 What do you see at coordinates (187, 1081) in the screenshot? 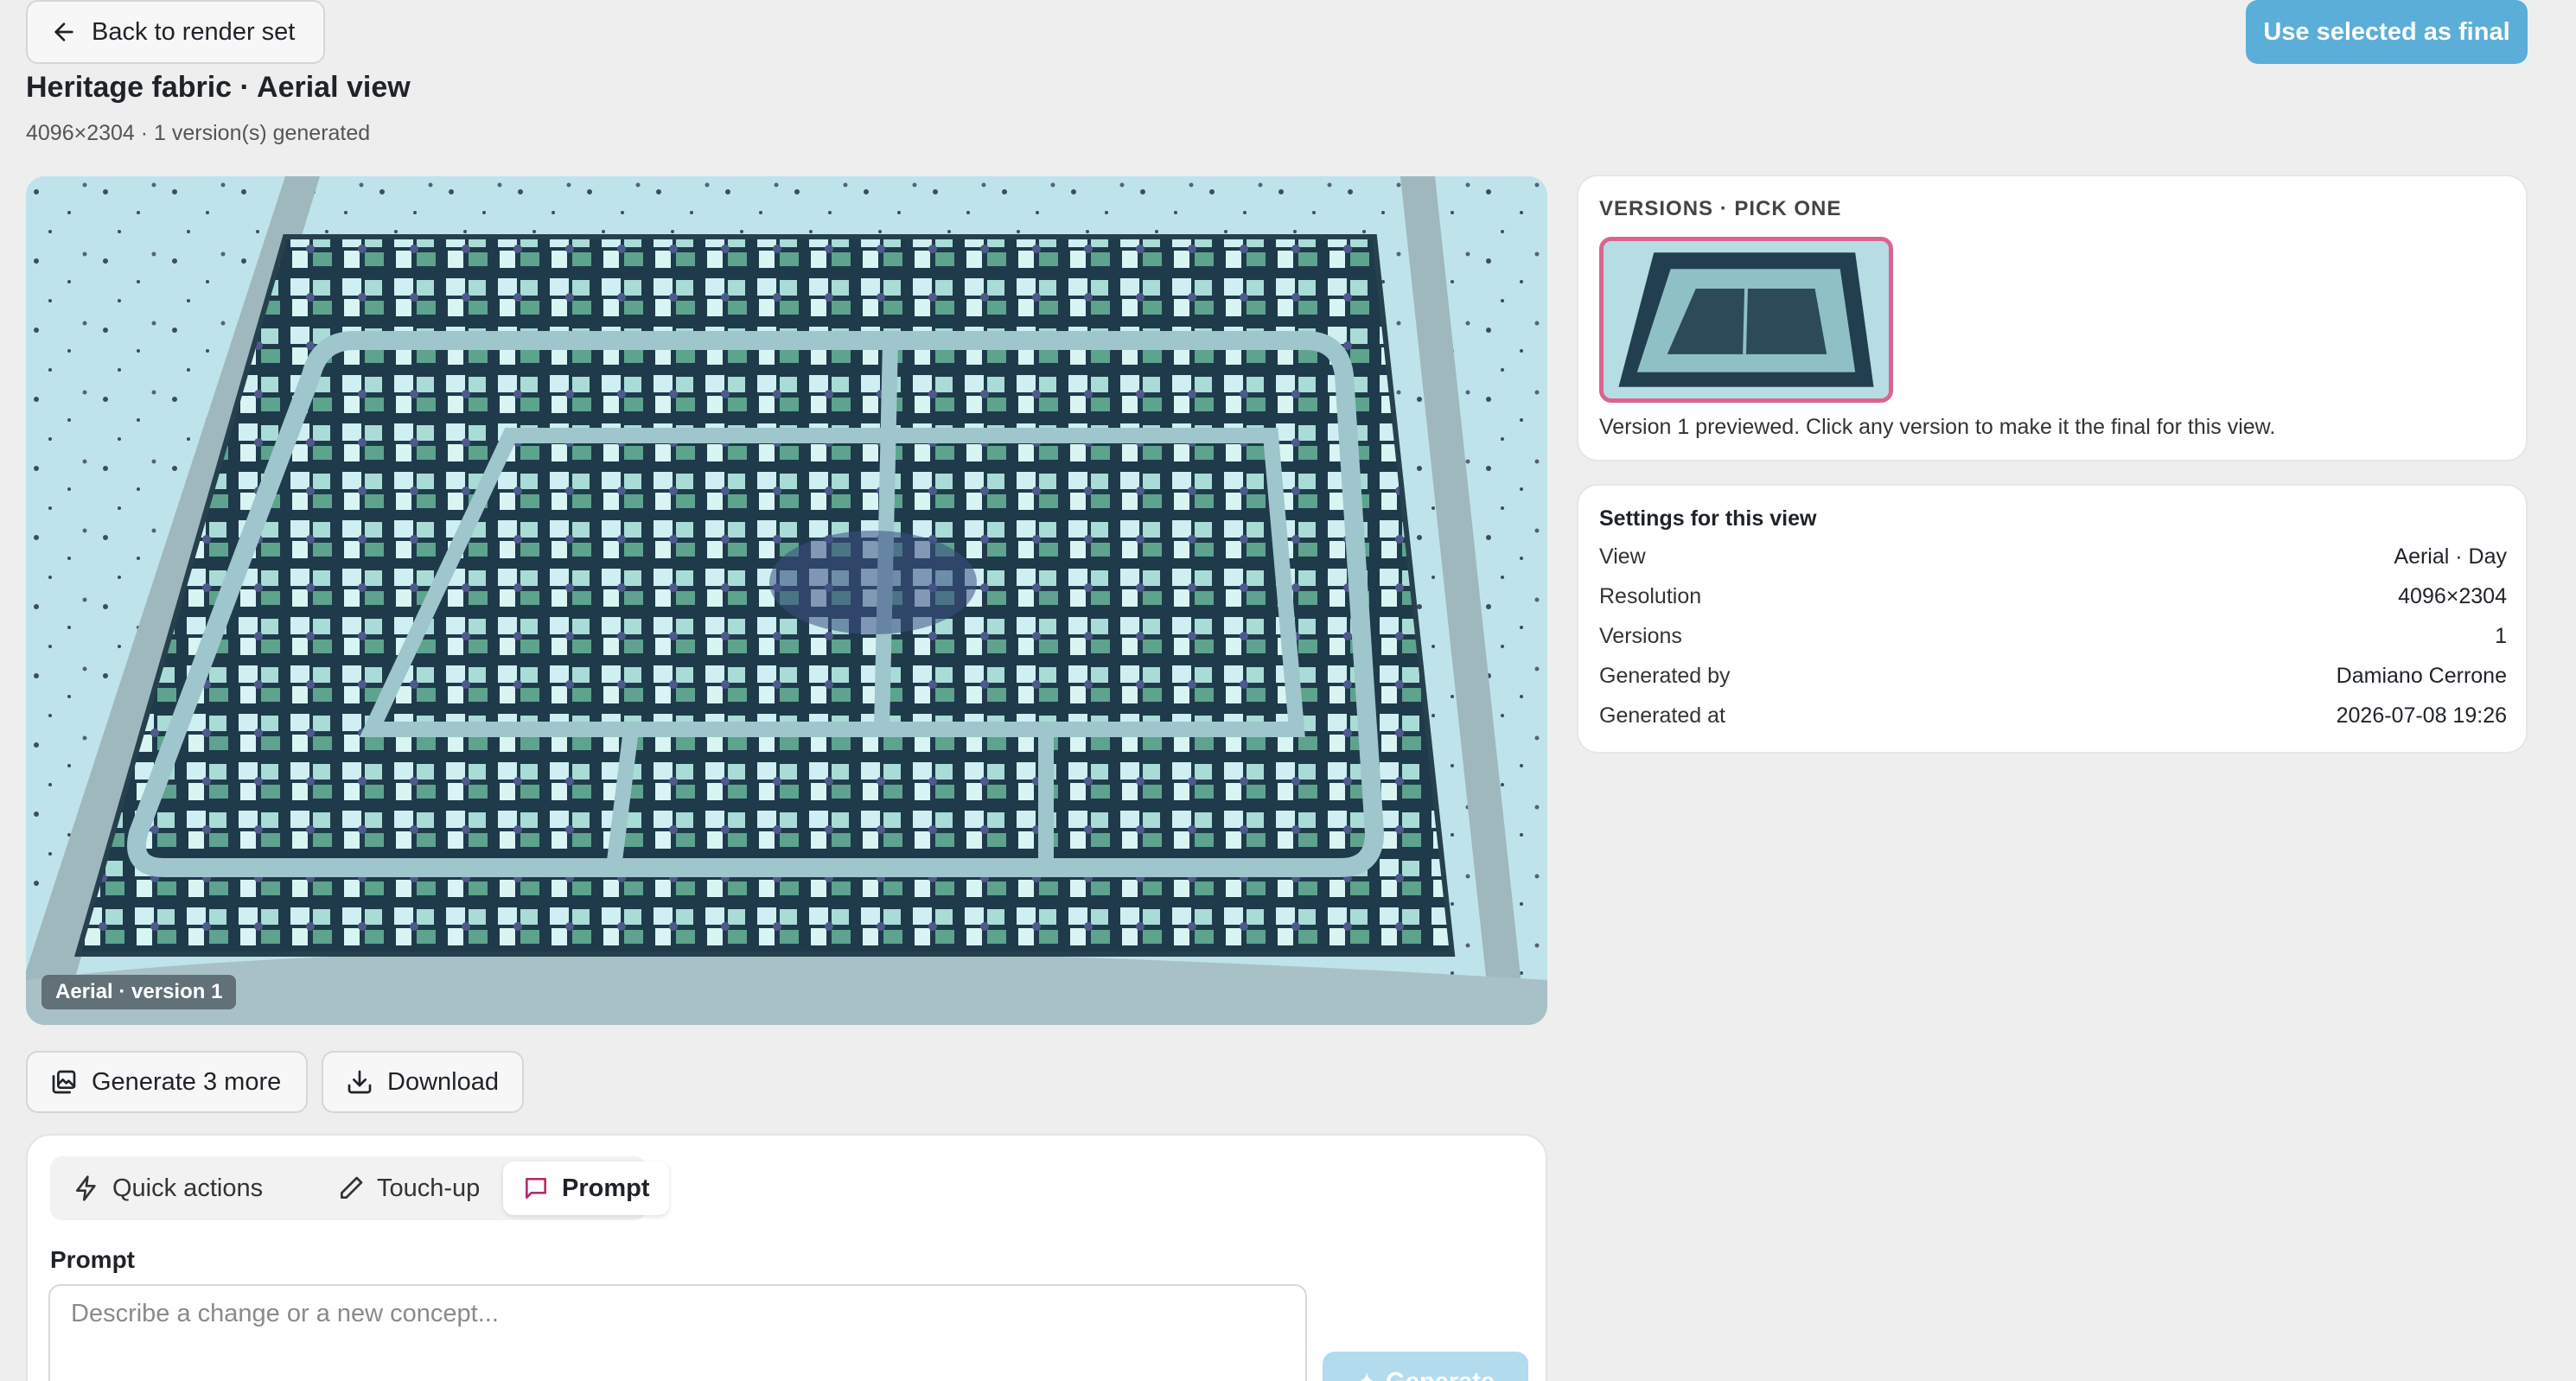
I see `generate-more-label: Generate 3 more` at bounding box center [187, 1081].